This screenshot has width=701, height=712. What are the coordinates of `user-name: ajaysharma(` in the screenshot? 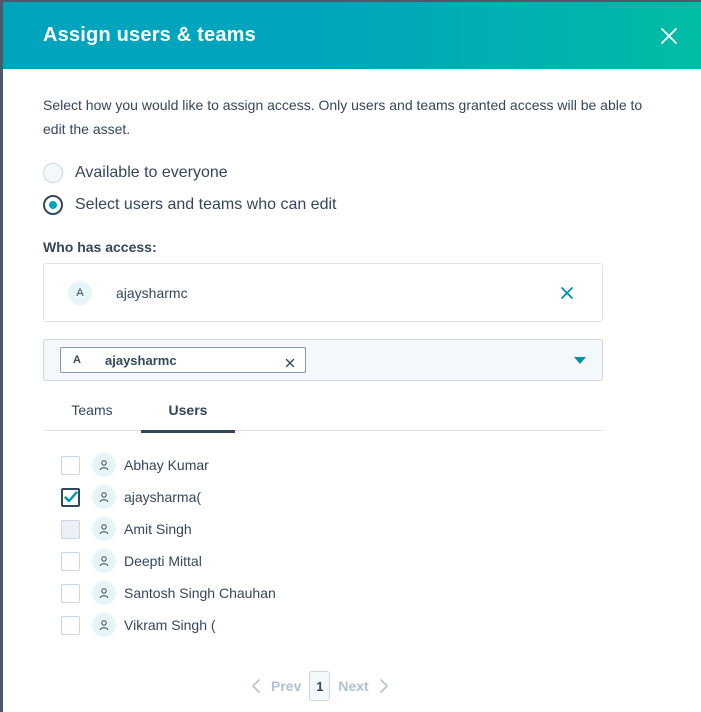 It's located at (163, 497).